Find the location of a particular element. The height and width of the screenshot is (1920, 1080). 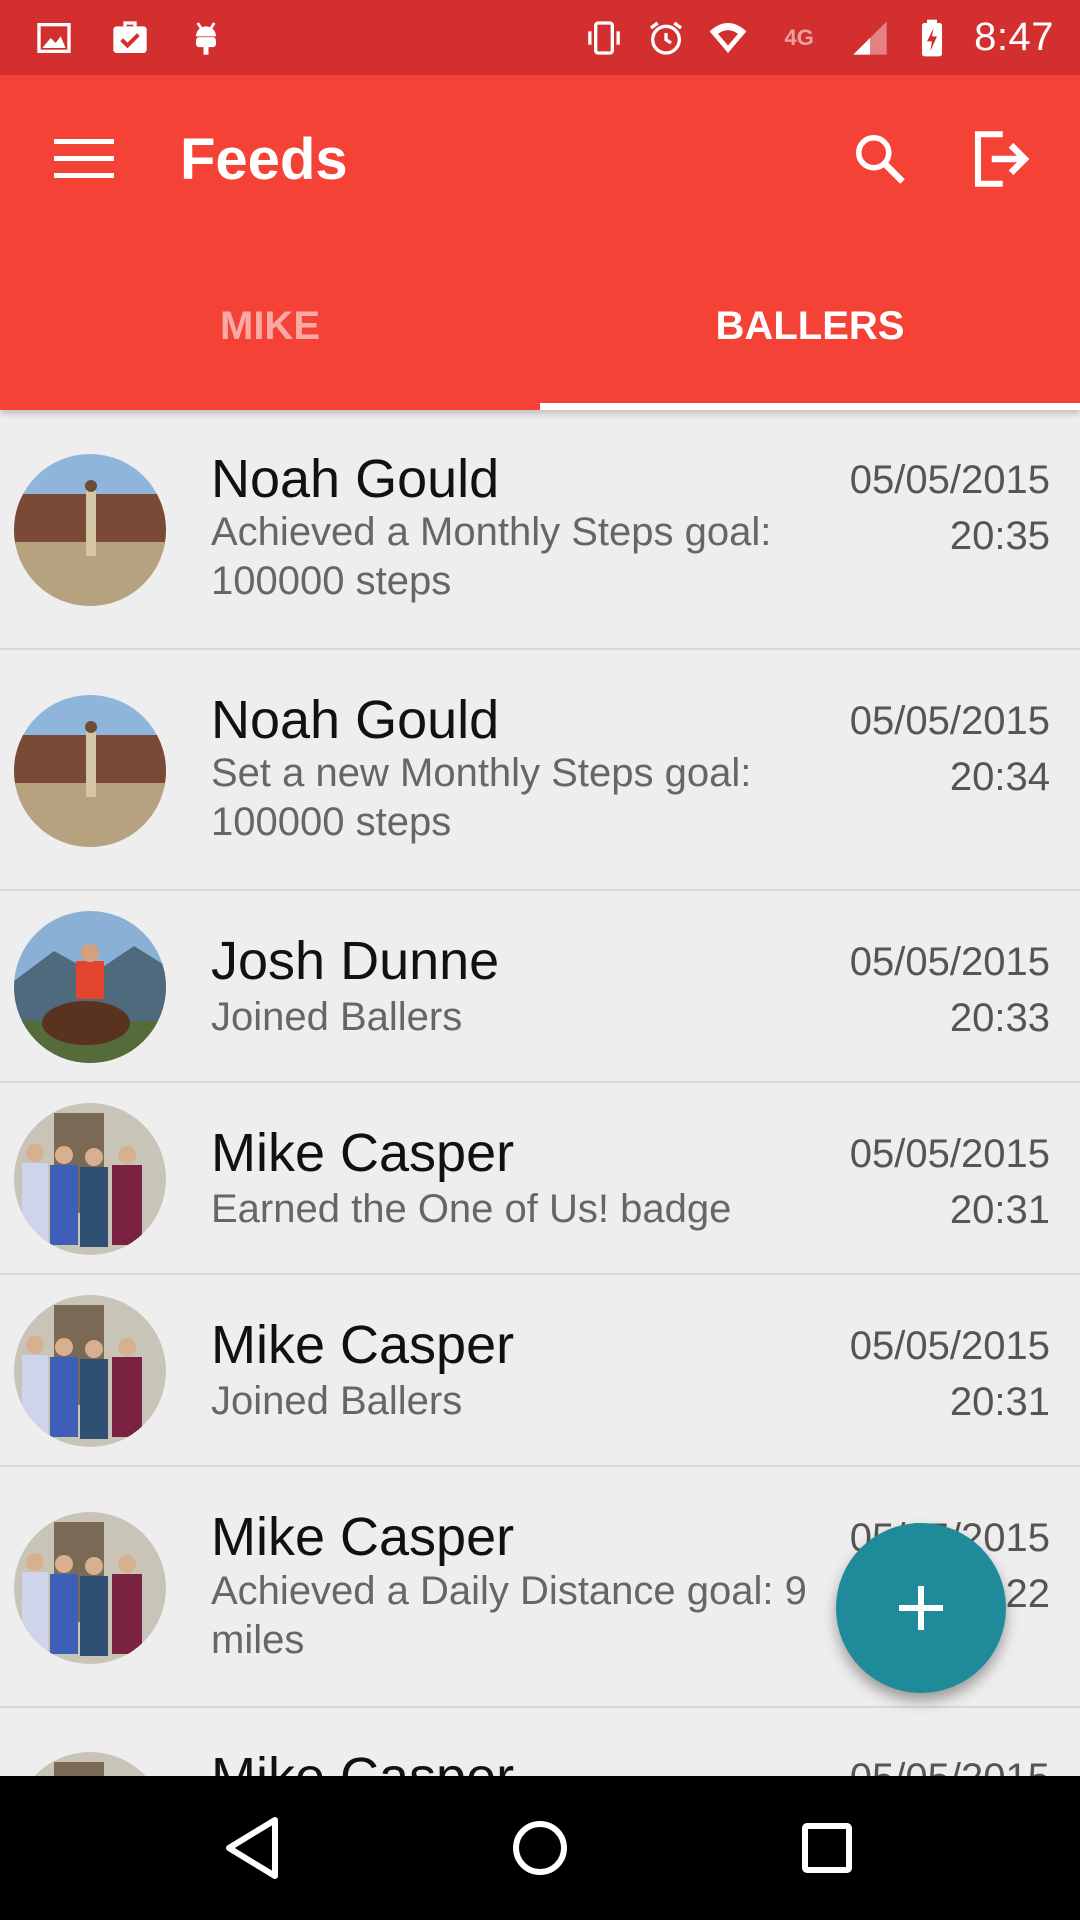

tab-bar: MIKE BALLERS is located at coordinates (540, 326).